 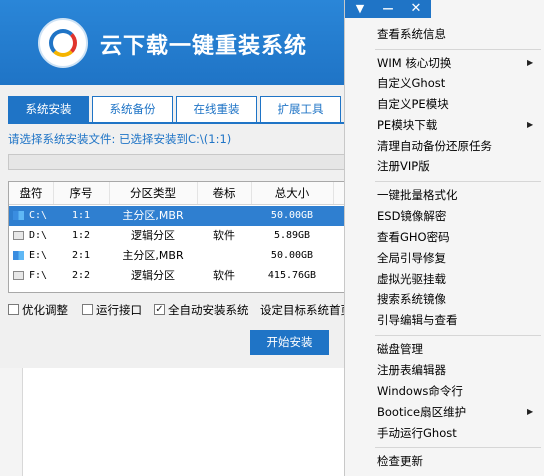 What do you see at coordinates (300, 109) in the screenshot?
I see `tab-extension-tools: 扩展工具` at bounding box center [300, 109].